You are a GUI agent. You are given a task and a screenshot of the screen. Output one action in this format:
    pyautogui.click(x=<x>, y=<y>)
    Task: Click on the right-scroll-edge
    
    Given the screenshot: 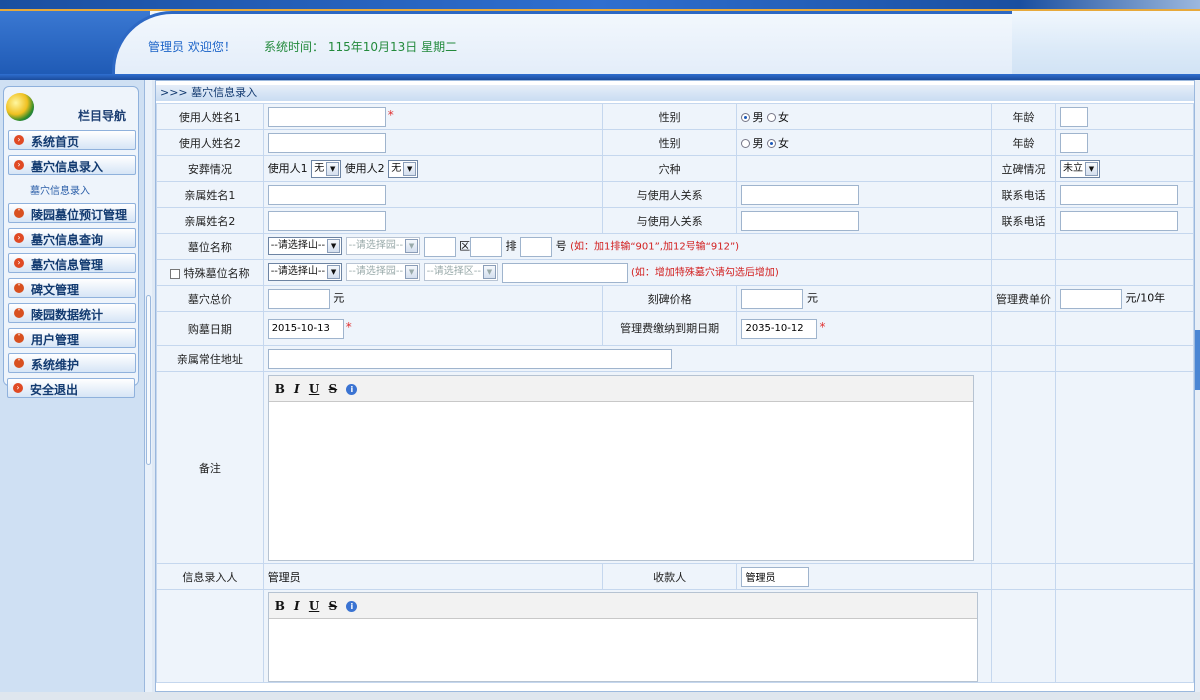 What is the action you would take?
    pyautogui.click(x=1197, y=390)
    